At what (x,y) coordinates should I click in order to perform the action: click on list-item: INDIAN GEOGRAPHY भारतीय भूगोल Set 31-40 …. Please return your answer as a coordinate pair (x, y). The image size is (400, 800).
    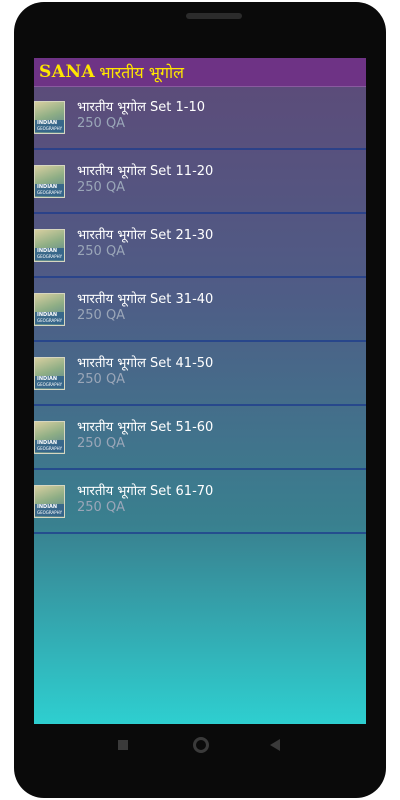
    Looking at the image, I should click on (200, 310).